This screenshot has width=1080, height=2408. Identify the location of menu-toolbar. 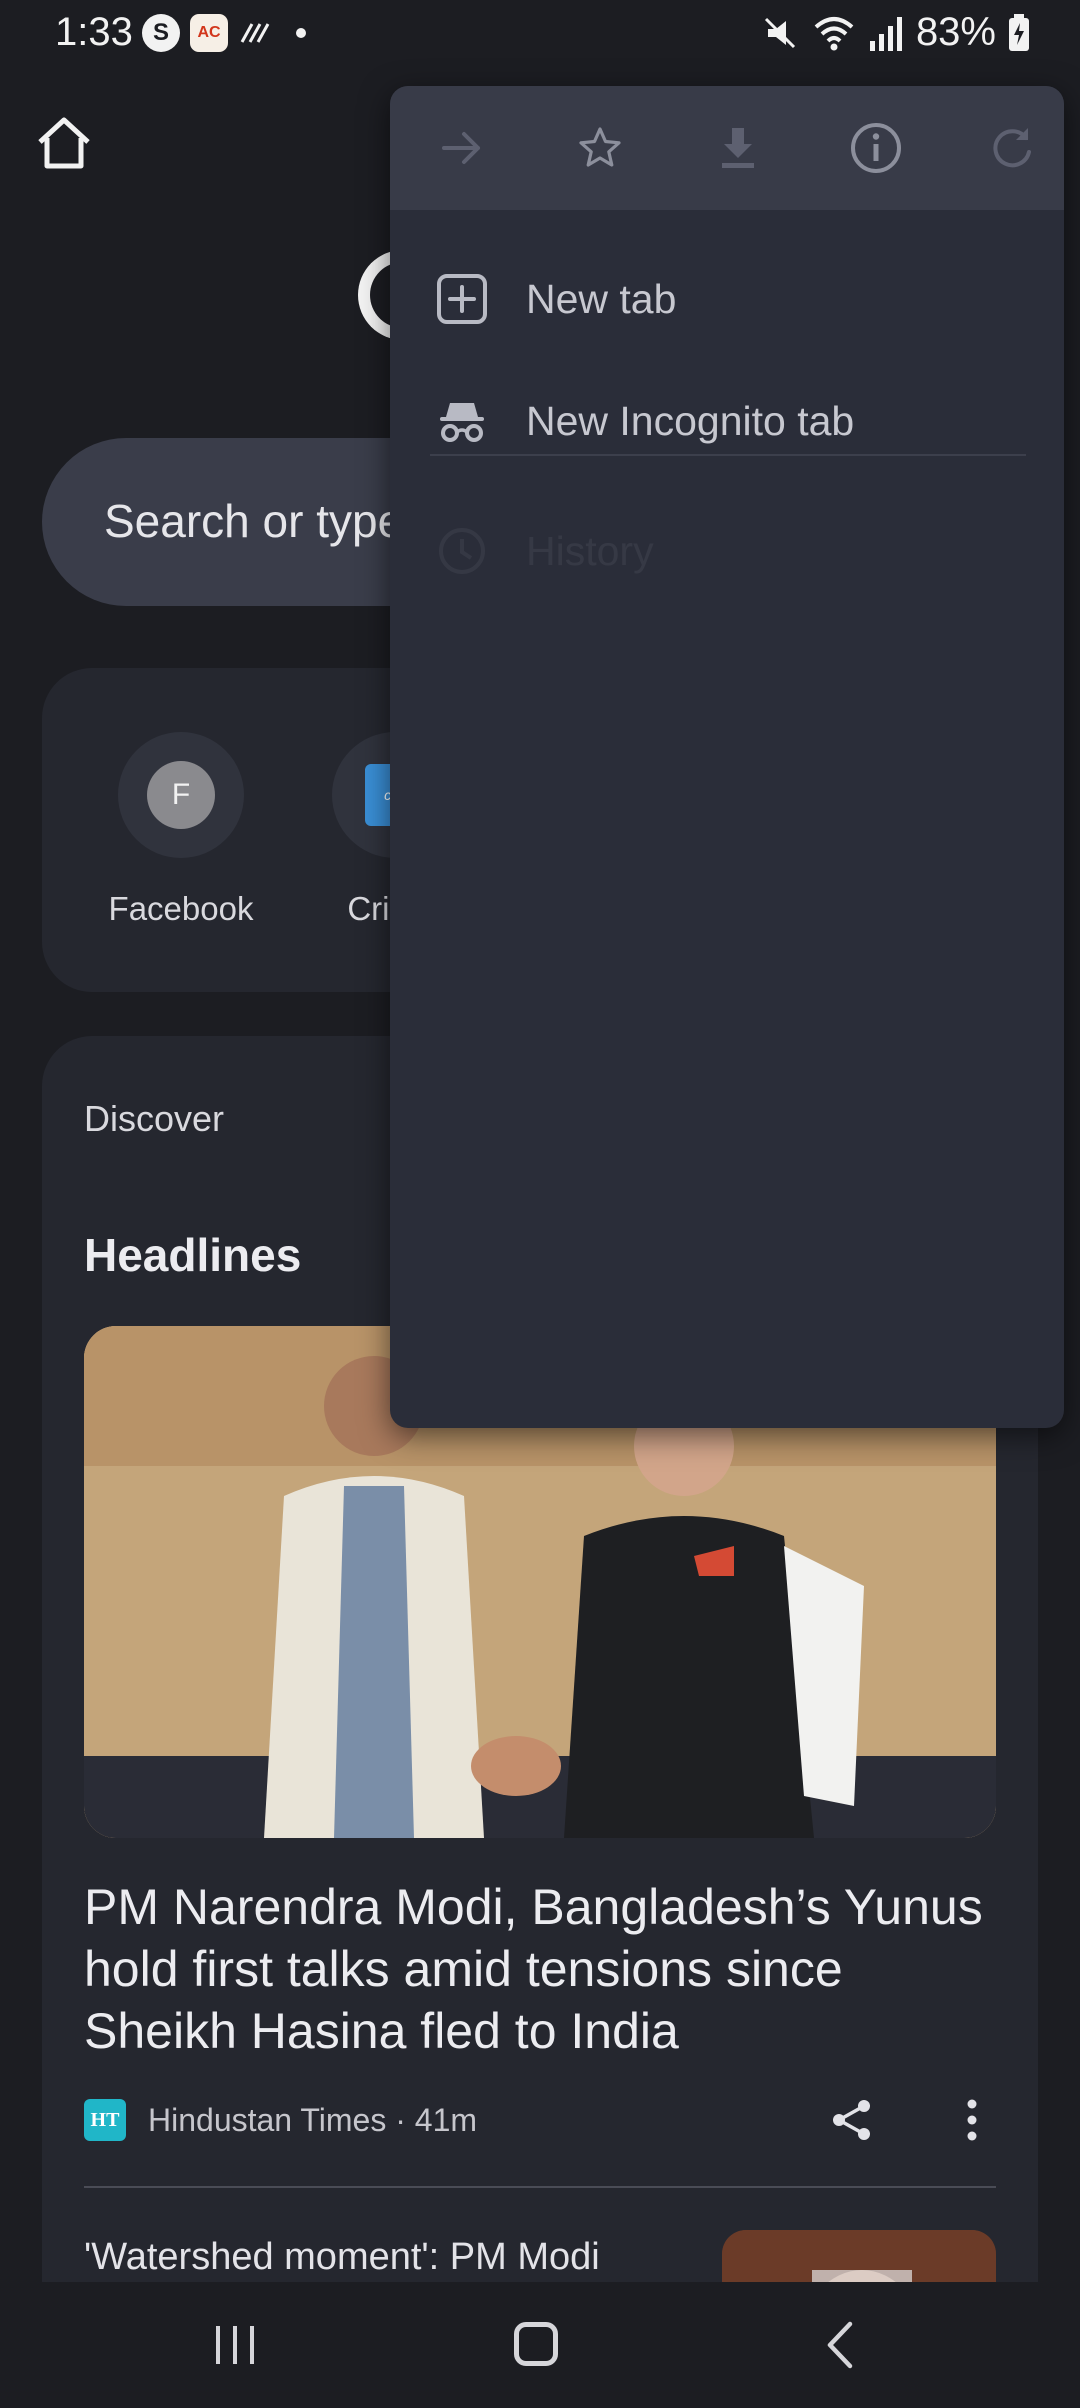
(727, 148).